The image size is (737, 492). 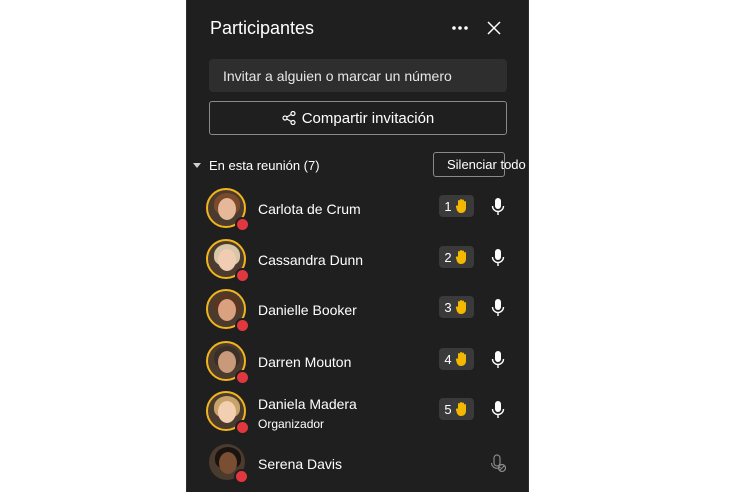 I want to click on raised-hand-badge: 1, so click(x=456, y=206).